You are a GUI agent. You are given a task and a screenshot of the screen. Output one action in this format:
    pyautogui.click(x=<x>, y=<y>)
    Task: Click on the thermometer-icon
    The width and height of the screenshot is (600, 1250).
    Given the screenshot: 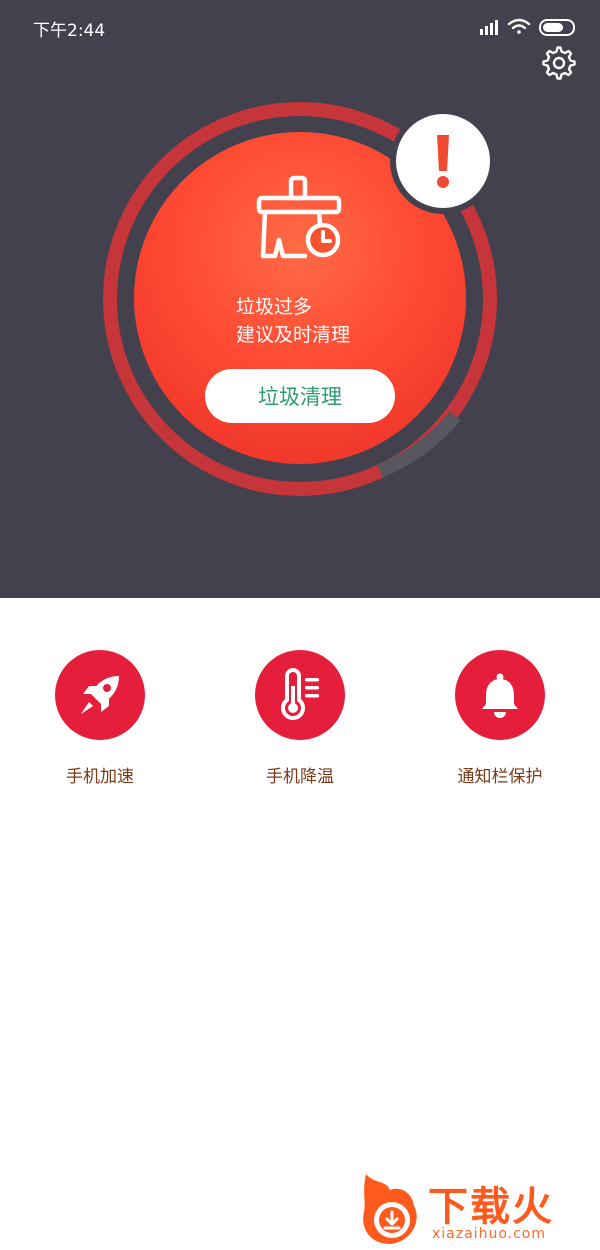 What is the action you would take?
    pyautogui.click(x=300, y=694)
    